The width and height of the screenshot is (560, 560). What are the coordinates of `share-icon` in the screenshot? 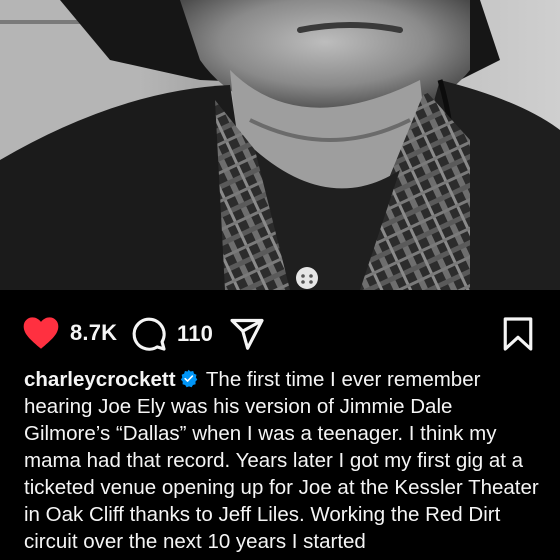 It's located at (247, 334).